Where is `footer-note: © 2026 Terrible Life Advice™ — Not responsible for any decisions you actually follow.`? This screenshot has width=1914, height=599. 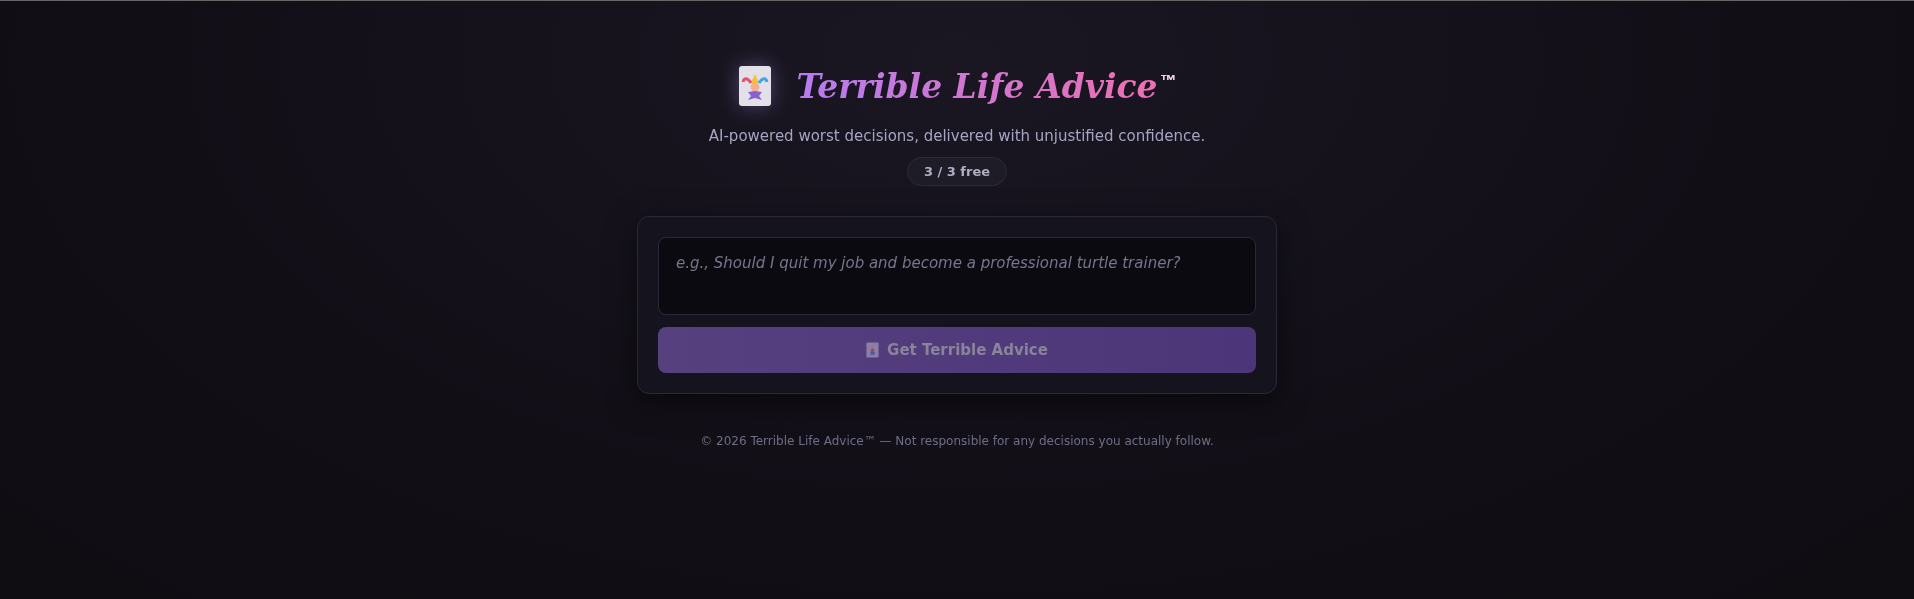
footer-note: © 2026 Terrible Life Advice™ — Not responsible for any decisions you actually follow. is located at coordinates (957, 441).